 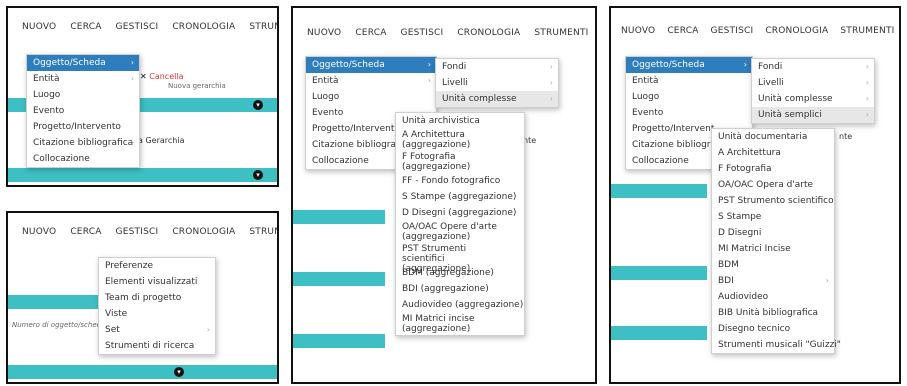 I want to click on menu-item-team: Team di progetto, so click(x=157, y=298).